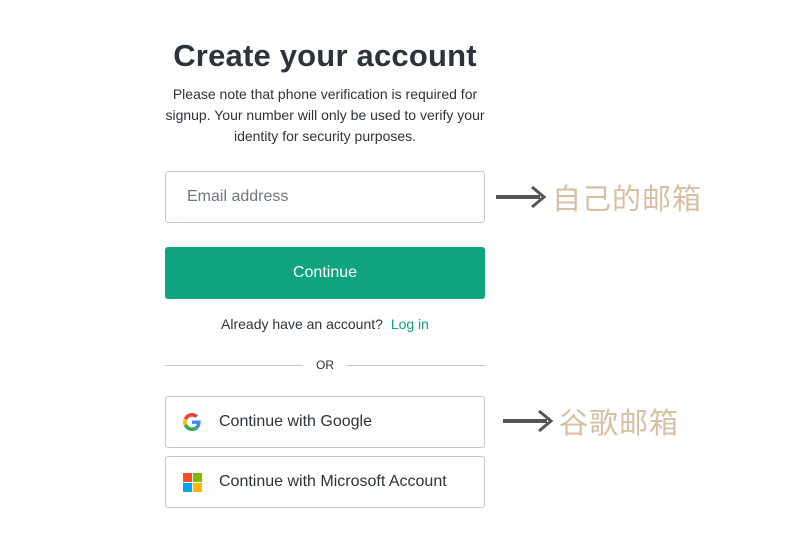 The height and width of the screenshot is (550, 794). What do you see at coordinates (325, 273) in the screenshot?
I see `continue-button: Continue` at bounding box center [325, 273].